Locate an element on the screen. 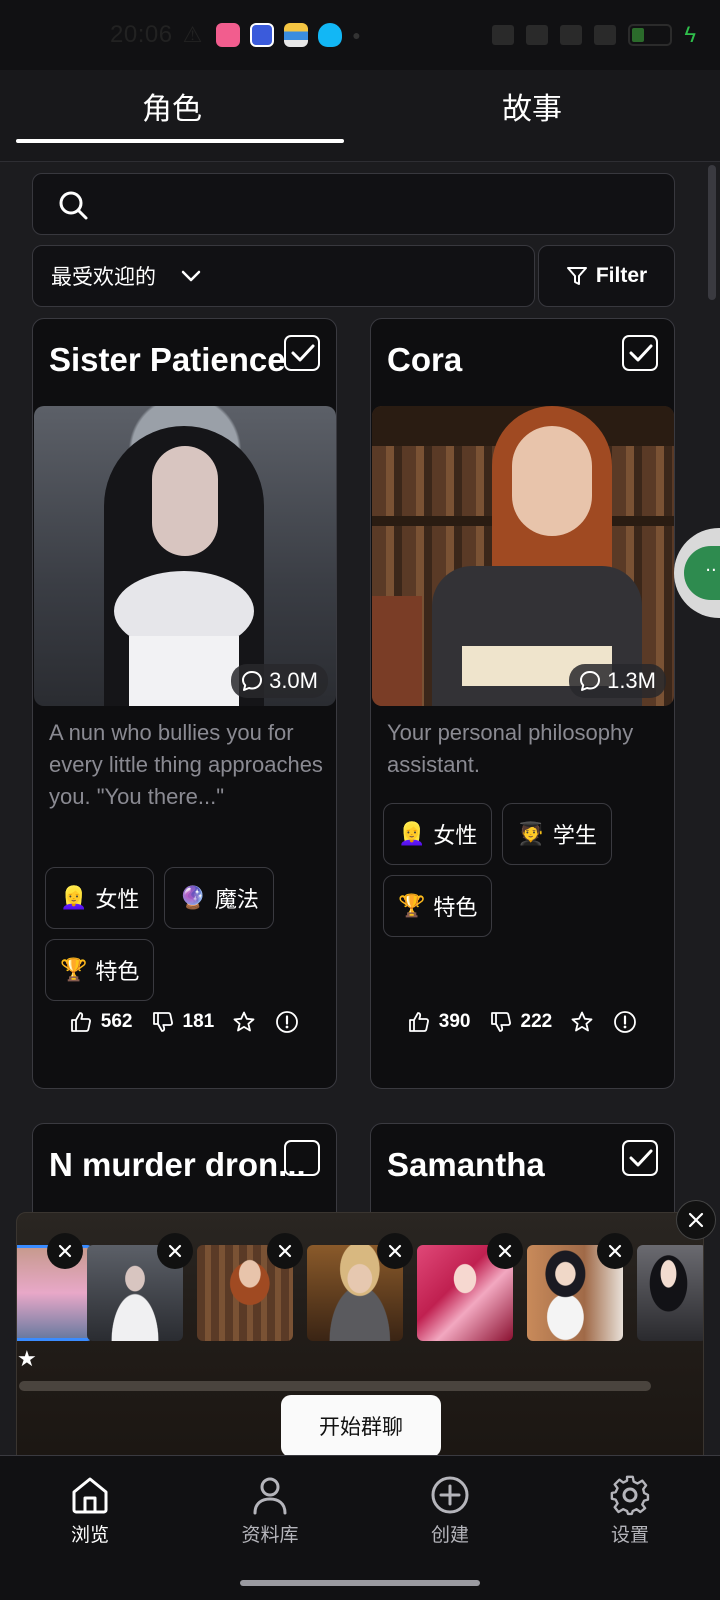  start-group-chat-button: 开始群聊 is located at coordinates (361, 1426).